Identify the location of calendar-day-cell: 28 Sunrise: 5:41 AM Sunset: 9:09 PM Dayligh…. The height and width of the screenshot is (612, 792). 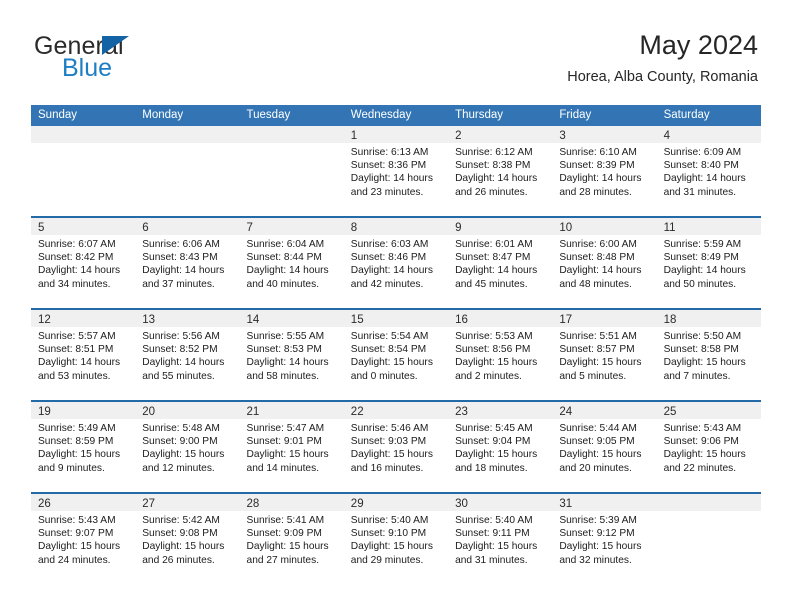
(291, 539).